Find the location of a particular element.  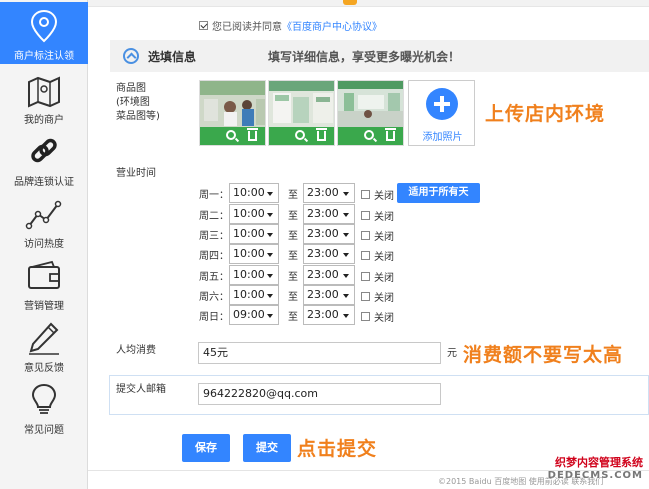

sidebar-item-label: 常见问题 is located at coordinates (44, 430).